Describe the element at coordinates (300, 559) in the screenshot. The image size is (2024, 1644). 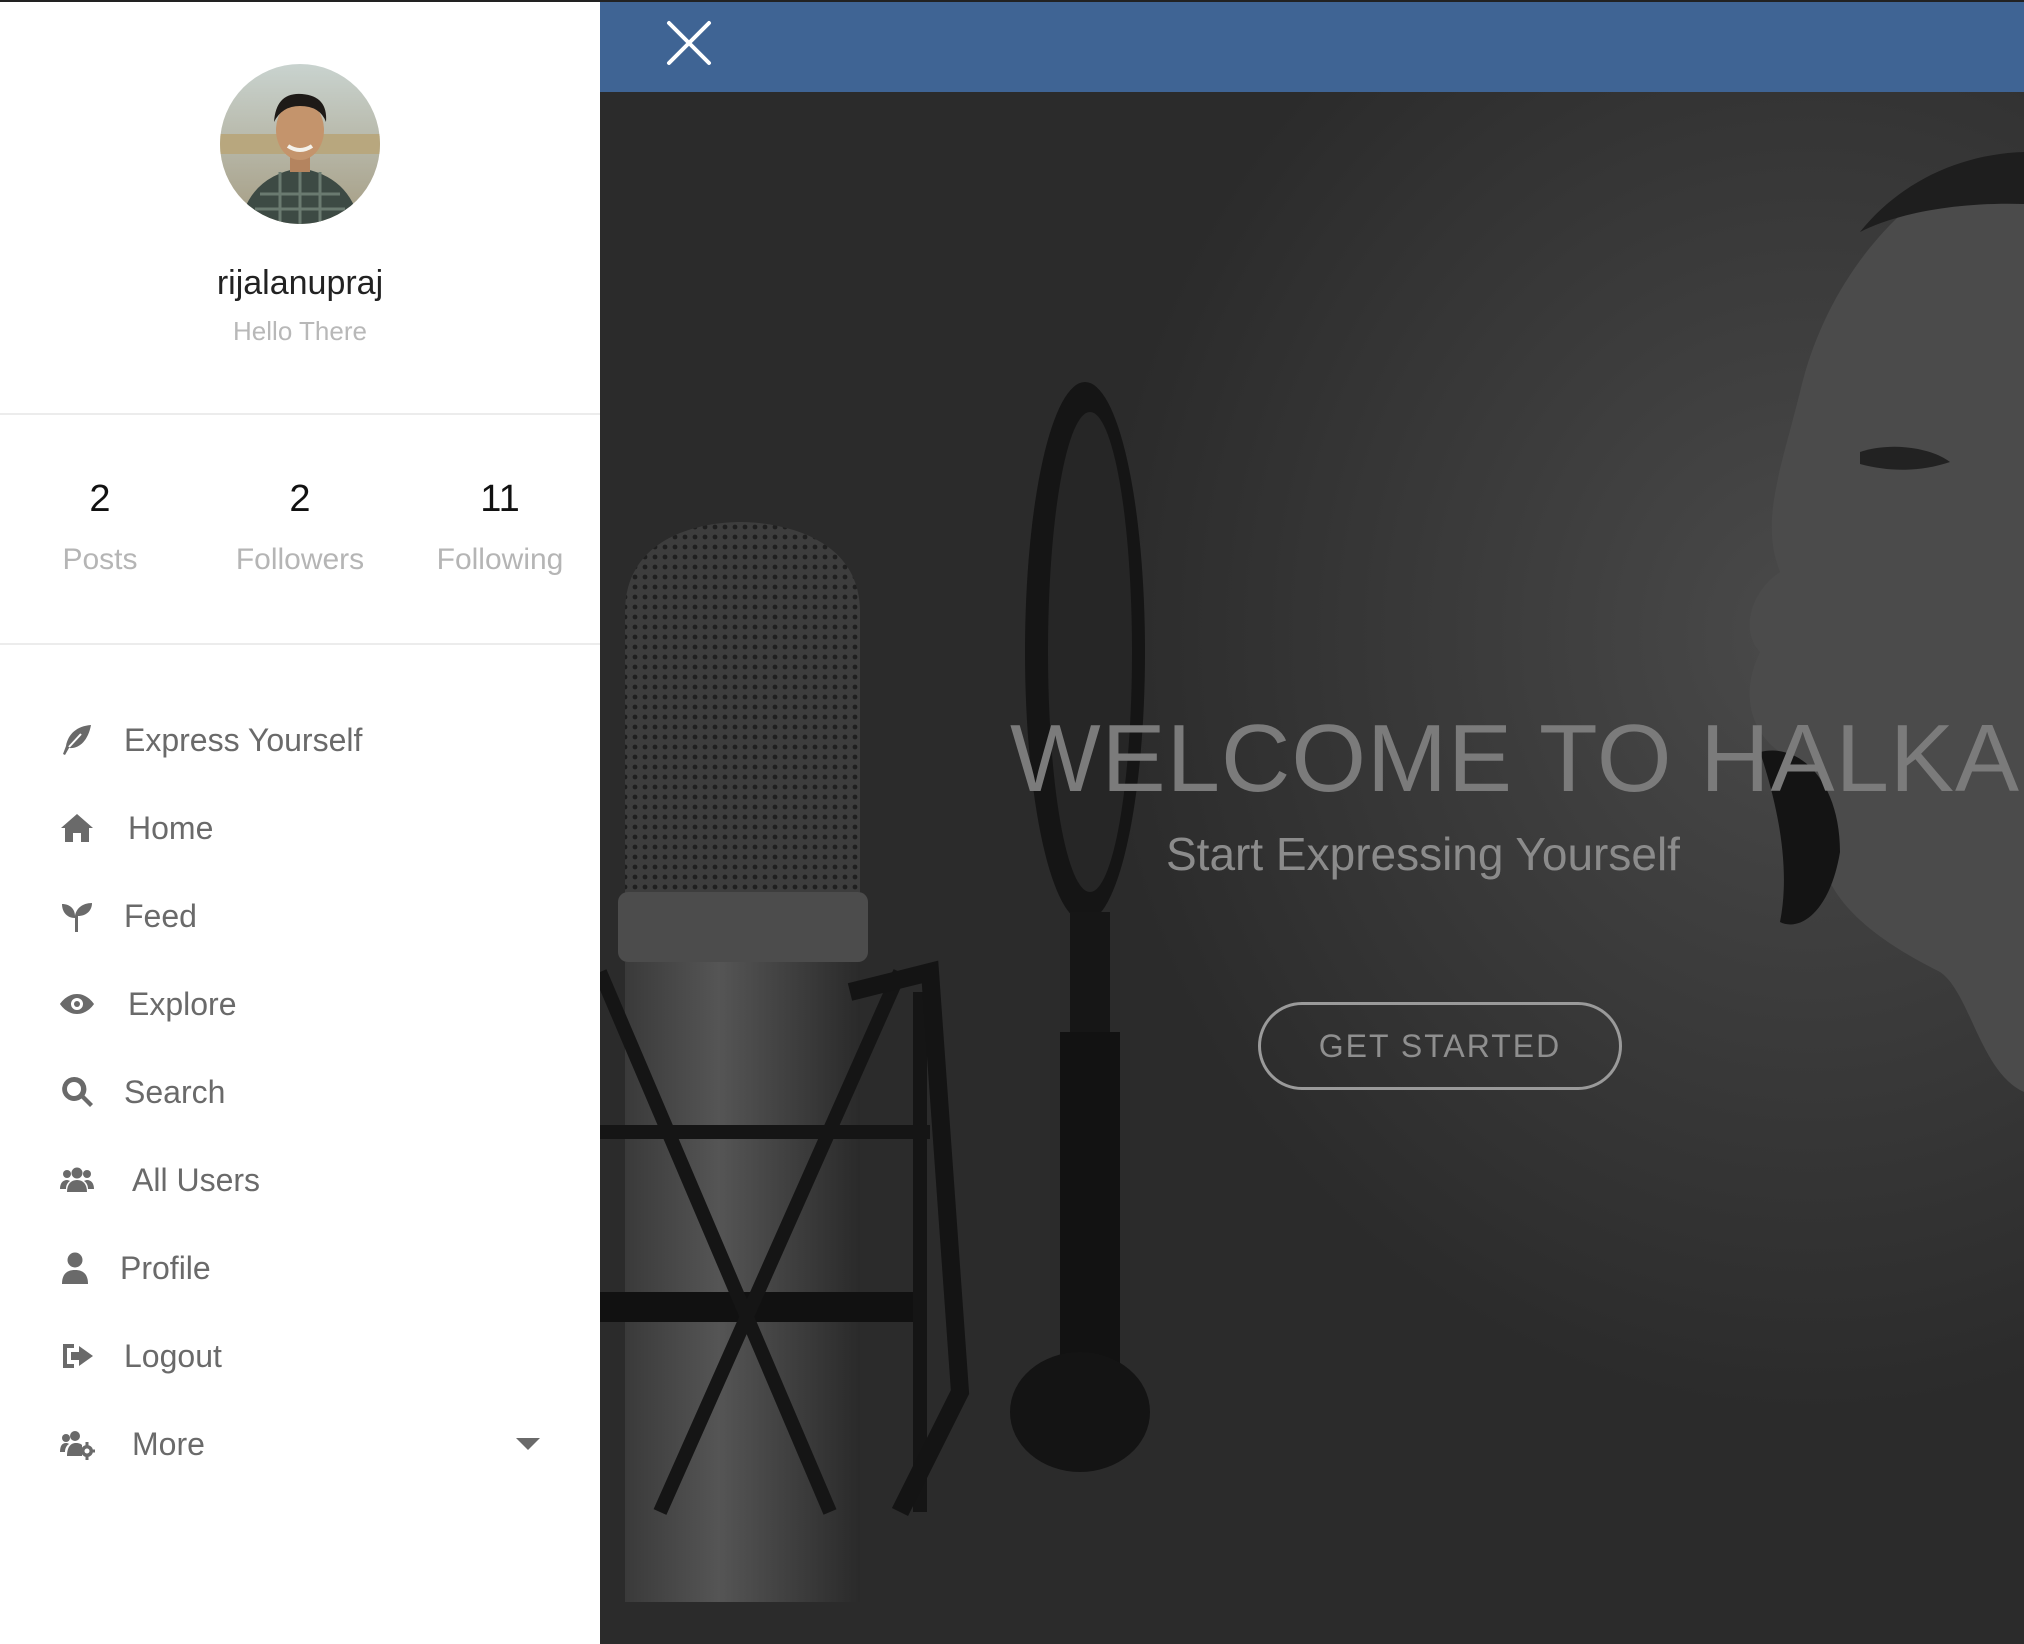
I see `stat-followers-label: Followers` at that location.